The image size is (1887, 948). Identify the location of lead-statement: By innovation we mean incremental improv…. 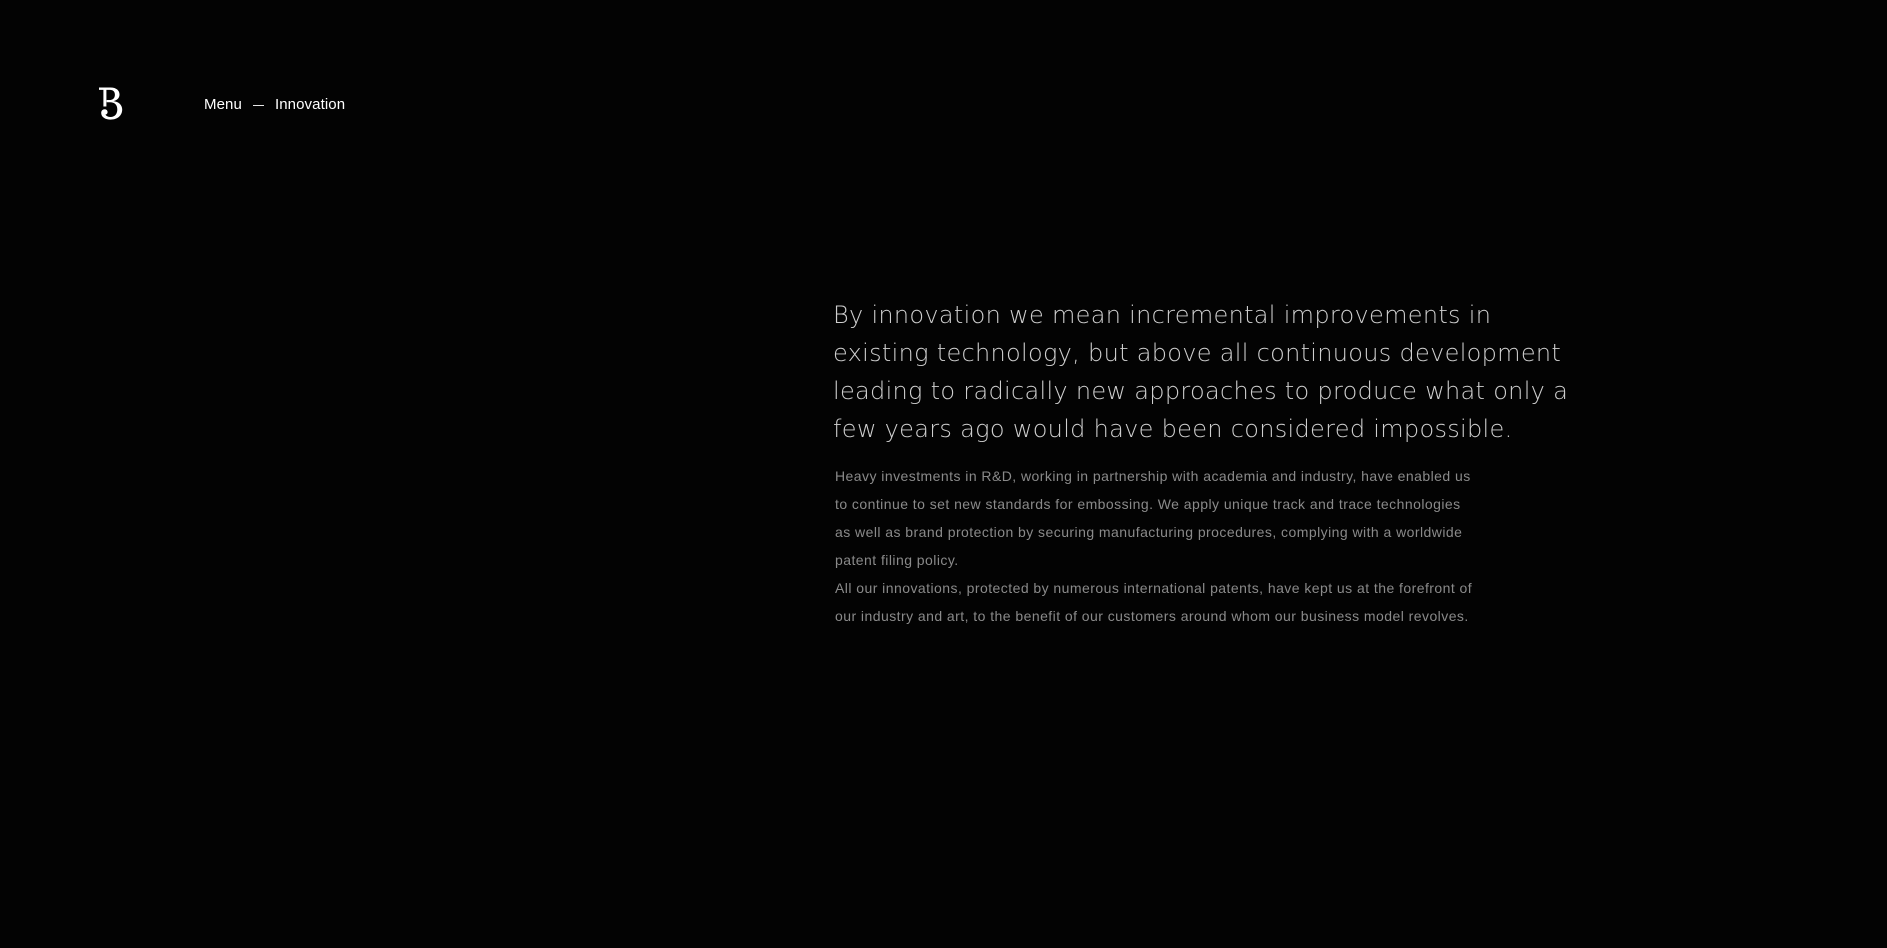
(1201, 372).